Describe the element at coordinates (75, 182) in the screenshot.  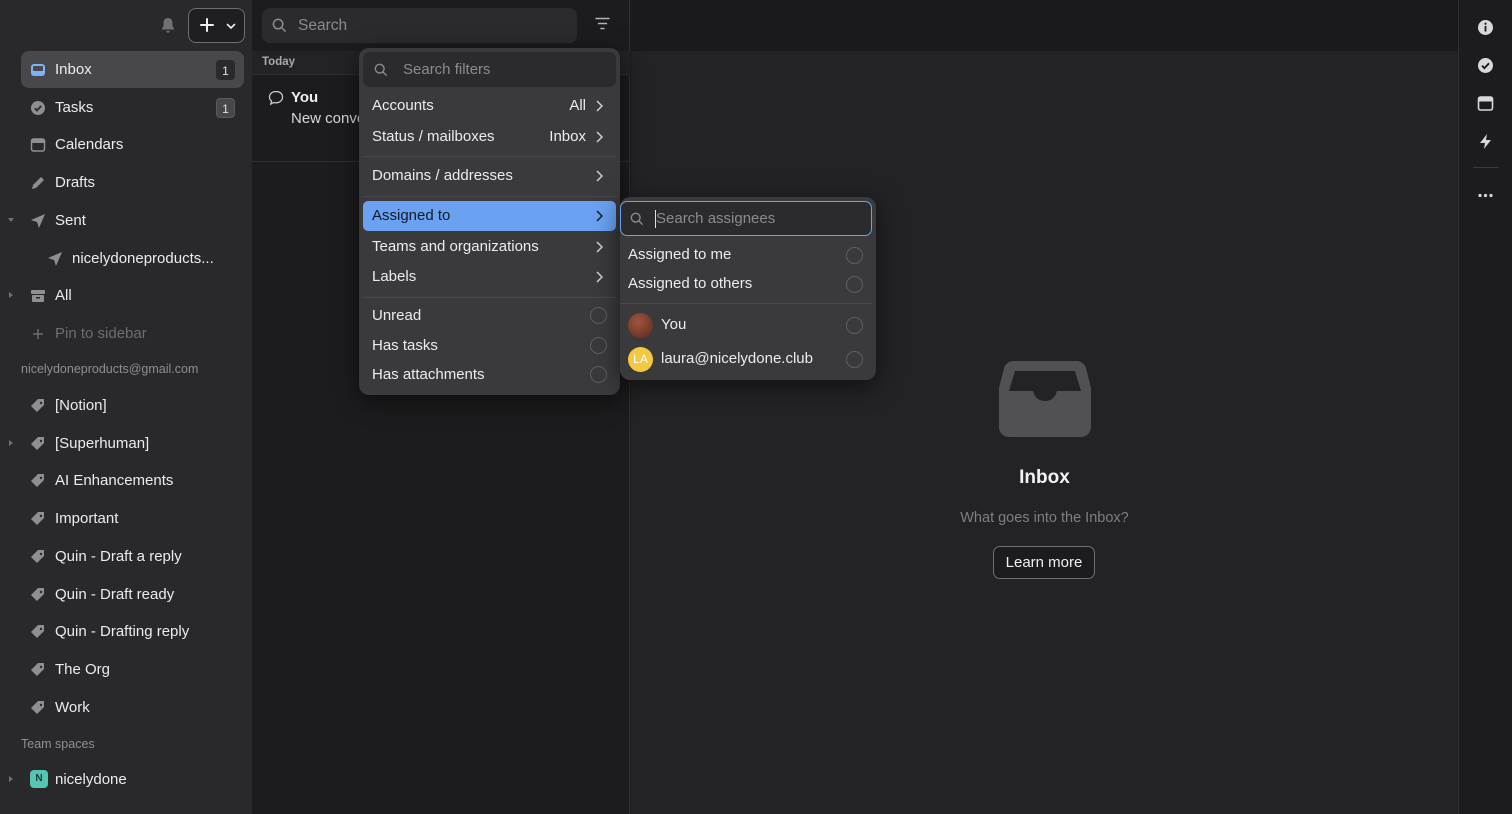
I see `sidebar-item-label: Drafts` at that location.